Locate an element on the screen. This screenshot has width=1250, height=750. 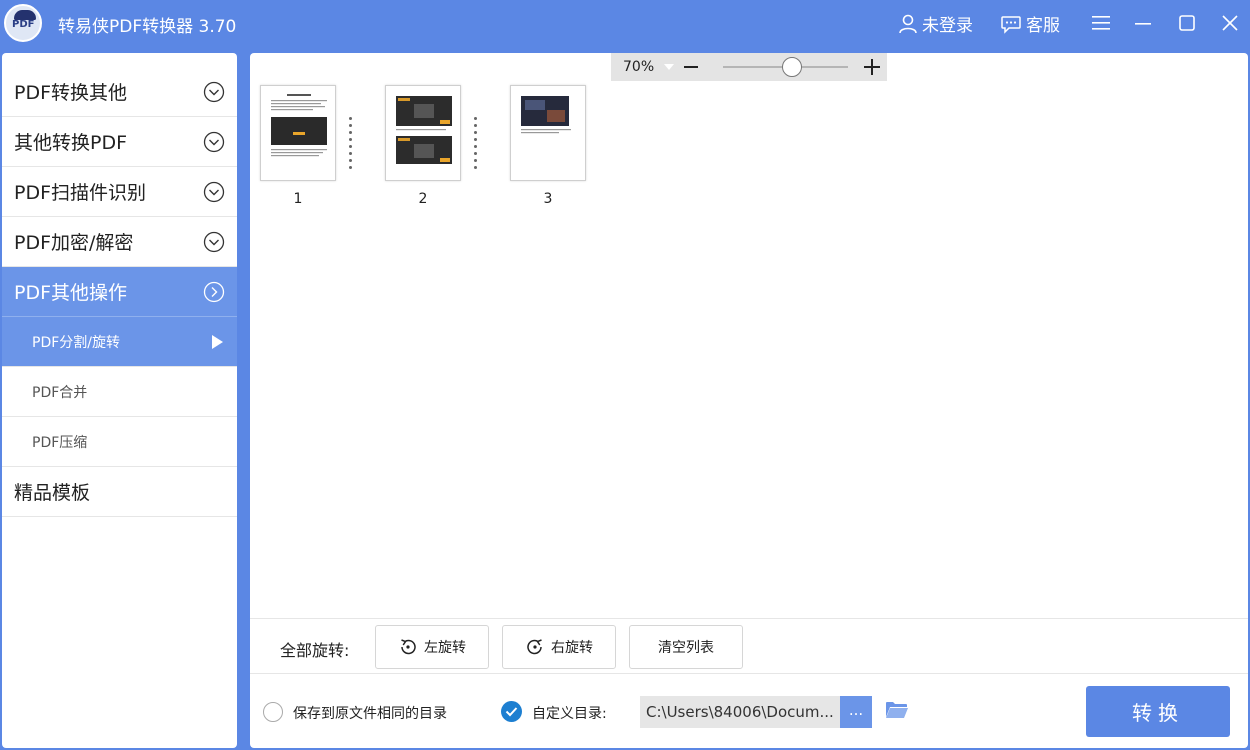
sidebar-item-label: PDF转换其他 is located at coordinates (71, 93).